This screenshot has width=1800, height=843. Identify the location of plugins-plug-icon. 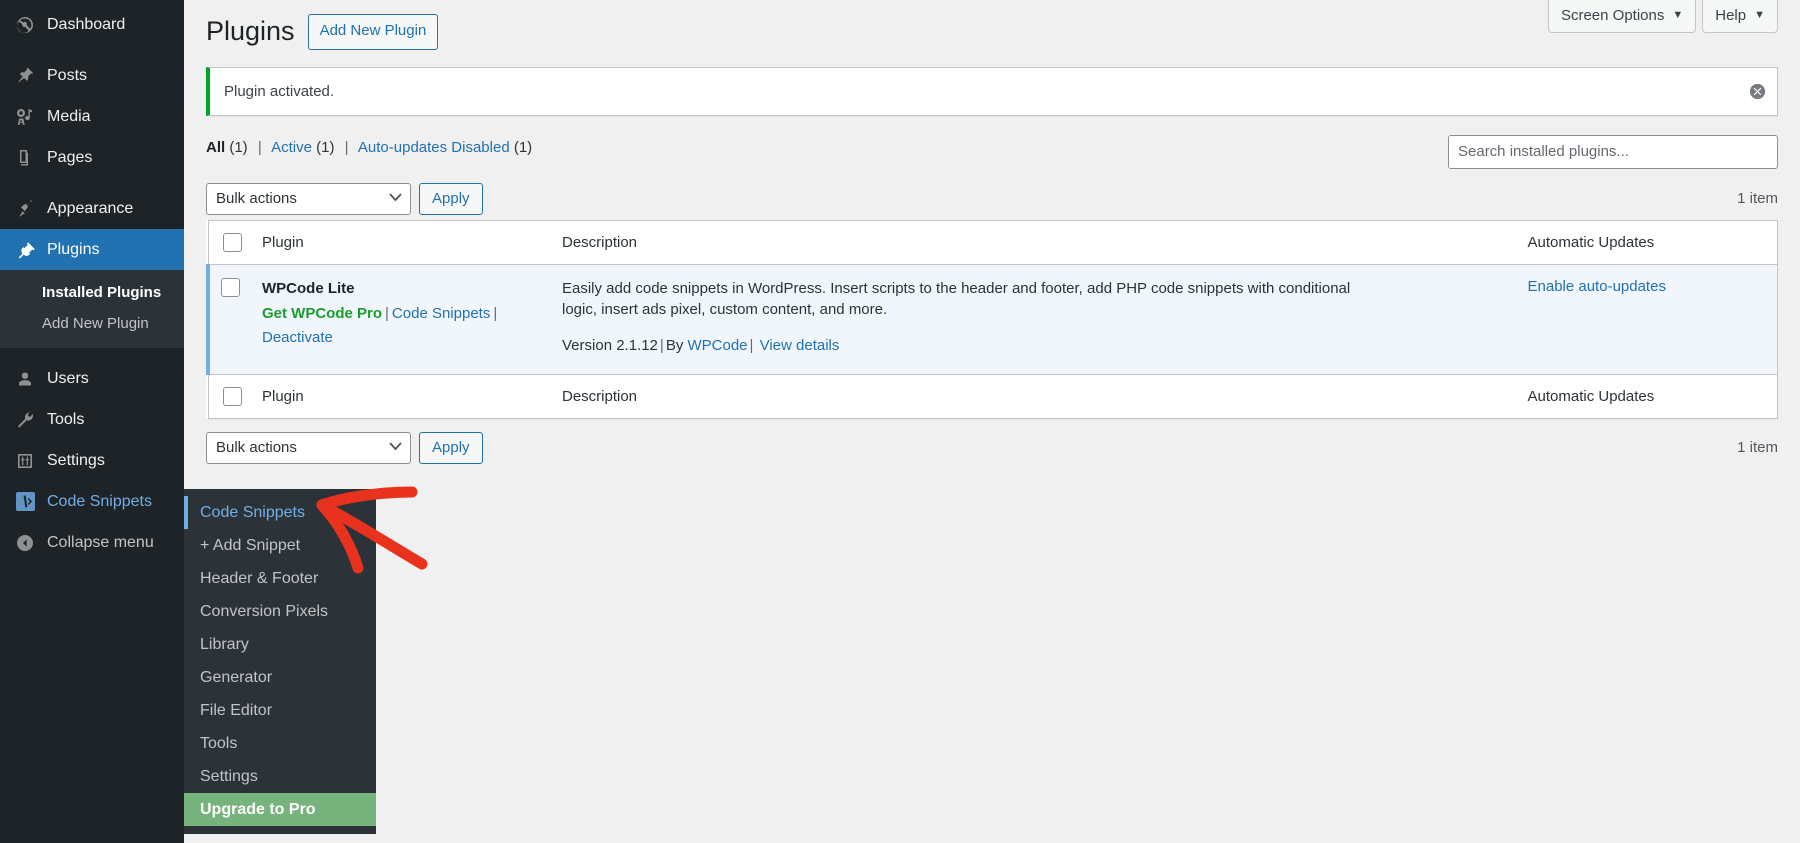
(25, 250).